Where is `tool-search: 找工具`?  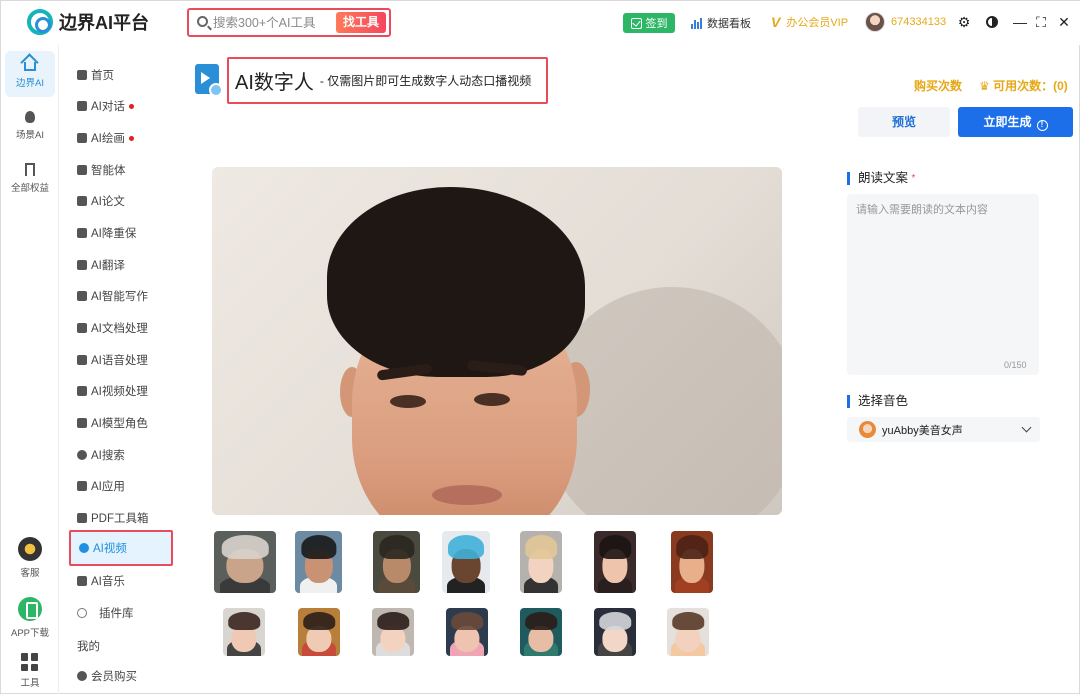
tool-search: 找工具 is located at coordinates (289, 22).